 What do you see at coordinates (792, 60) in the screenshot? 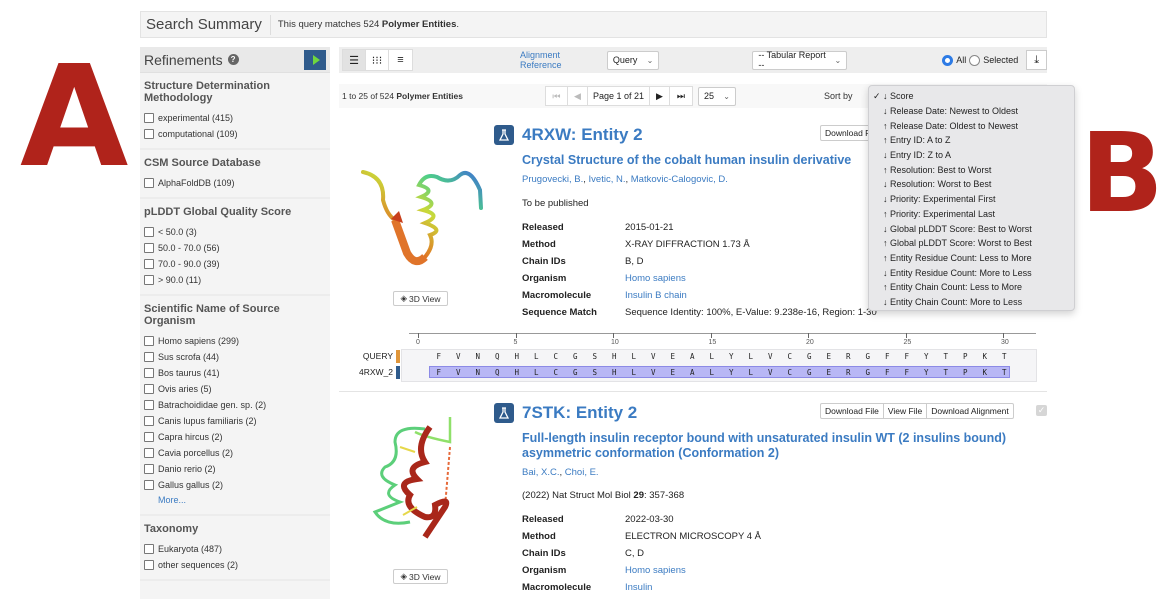
I see `tabular-report-value: -- Tabular Report --` at bounding box center [792, 60].